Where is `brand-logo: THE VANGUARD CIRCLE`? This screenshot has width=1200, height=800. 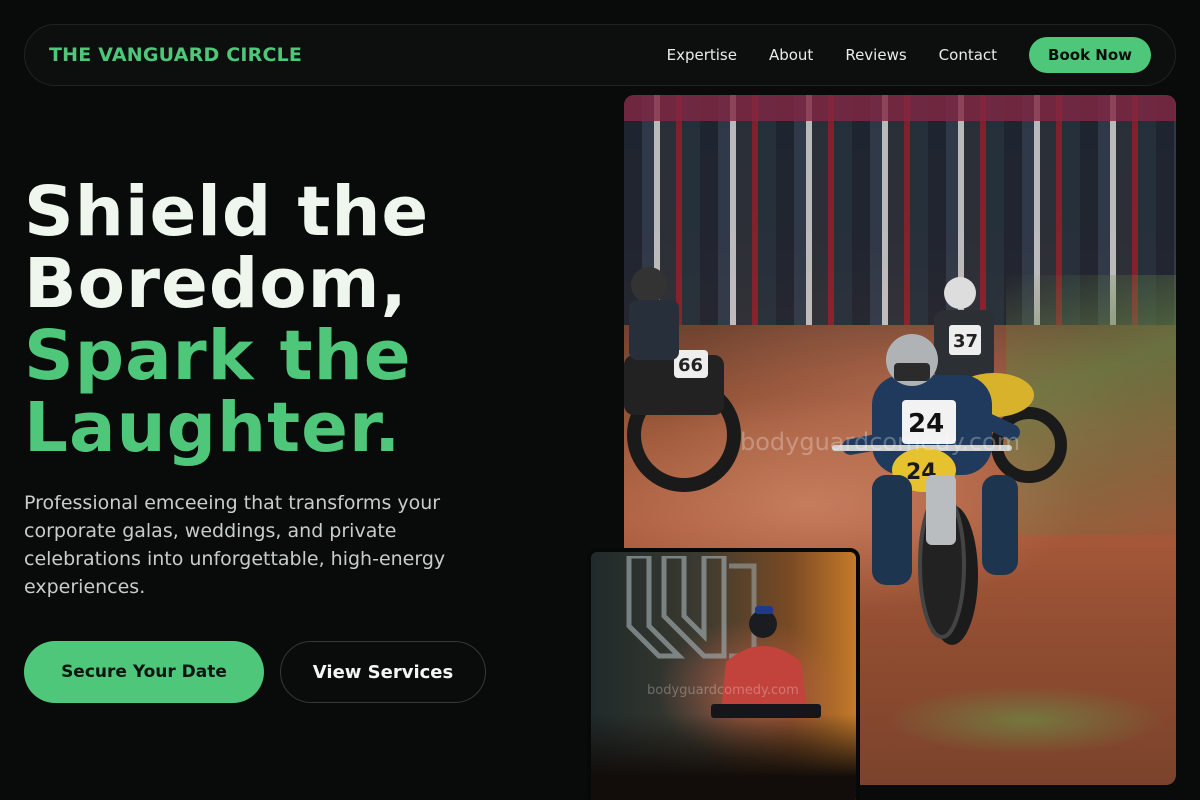 brand-logo: THE VANGUARD CIRCLE is located at coordinates (175, 55).